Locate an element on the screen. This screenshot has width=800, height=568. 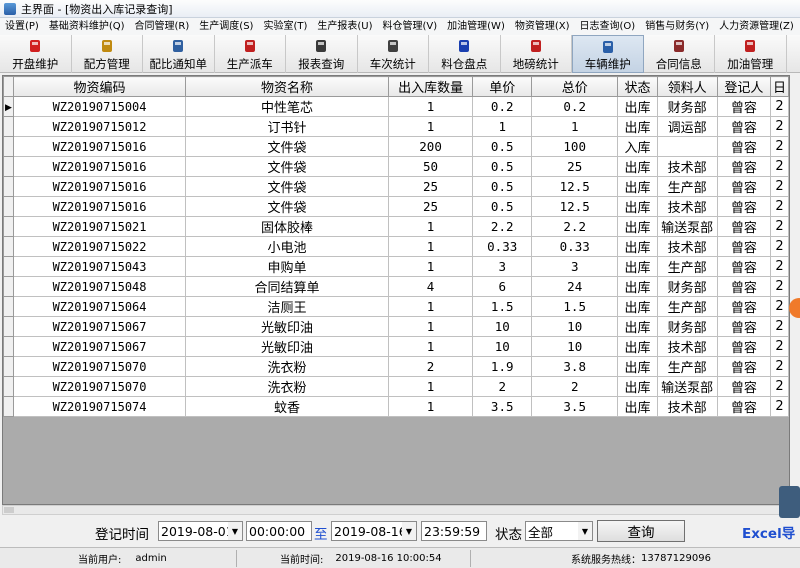
toolbar-button: 料仓盘点 is located at coordinates (465, 54).